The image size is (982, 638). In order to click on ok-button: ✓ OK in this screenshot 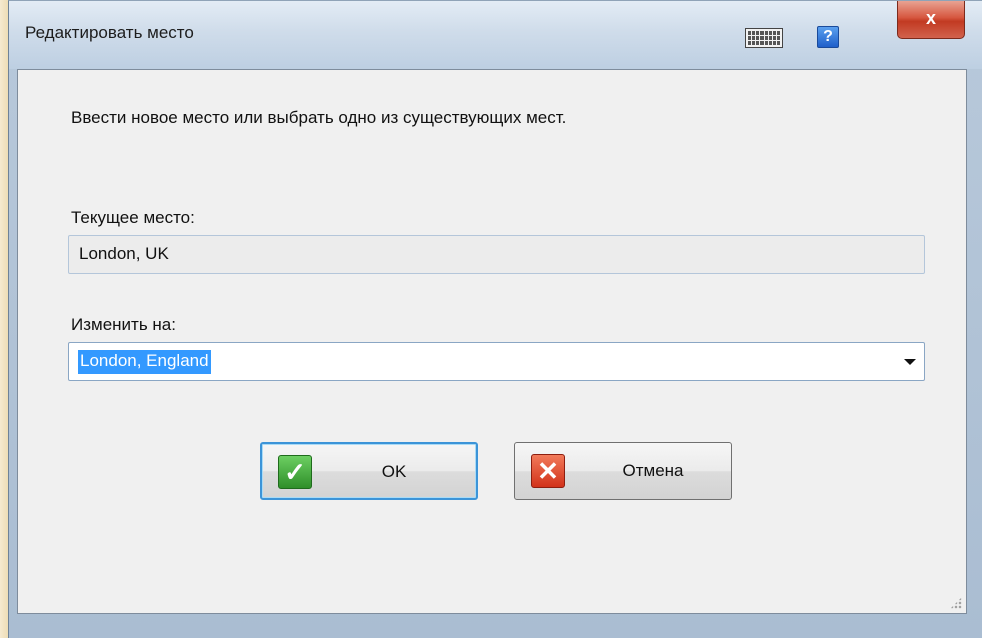, I will do `click(369, 471)`.